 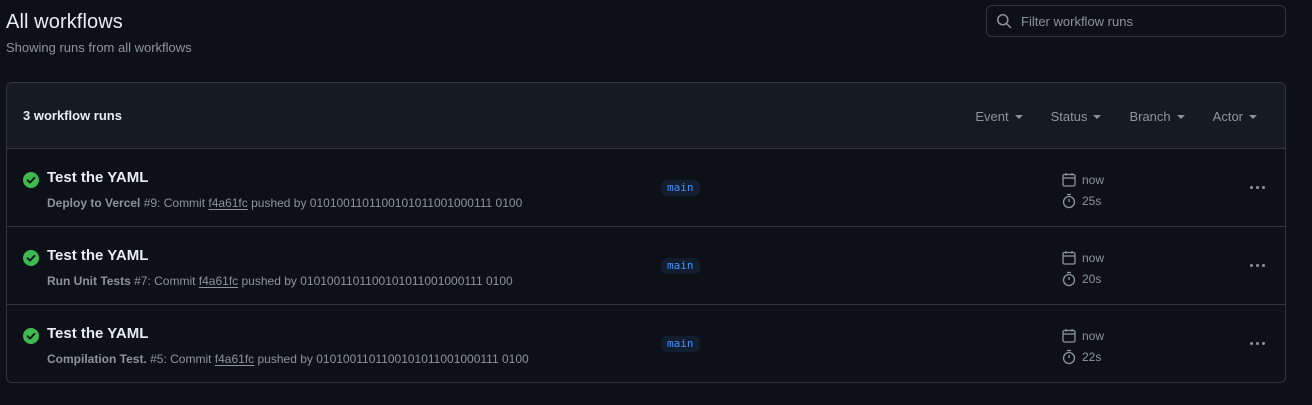 What do you see at coordinates (1227, 116) in the screenshot?
I see `actor-filter-label: Actor` at bounding box center [1227, 116].